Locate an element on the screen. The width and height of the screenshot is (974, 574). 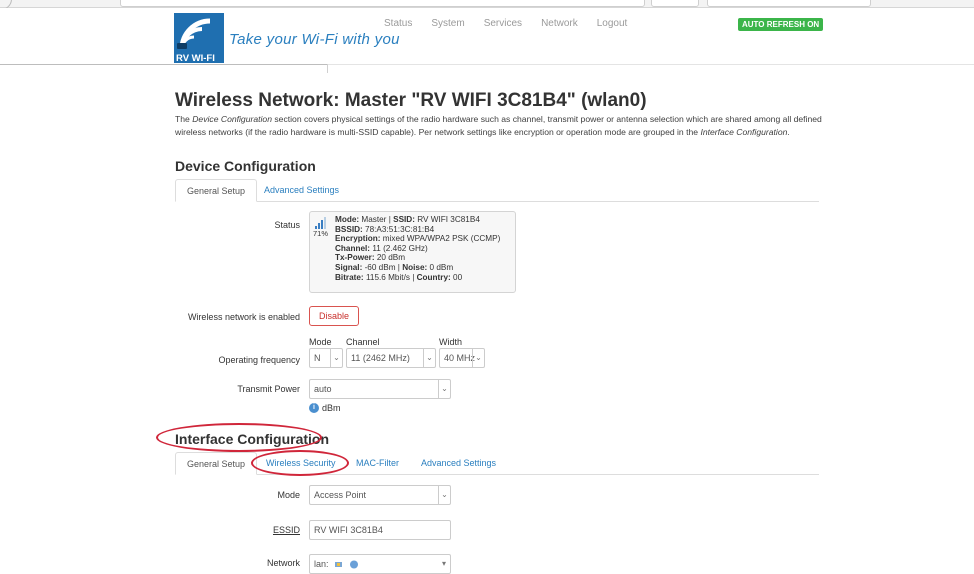
browser-chrome is located at coordinates (487, 5).